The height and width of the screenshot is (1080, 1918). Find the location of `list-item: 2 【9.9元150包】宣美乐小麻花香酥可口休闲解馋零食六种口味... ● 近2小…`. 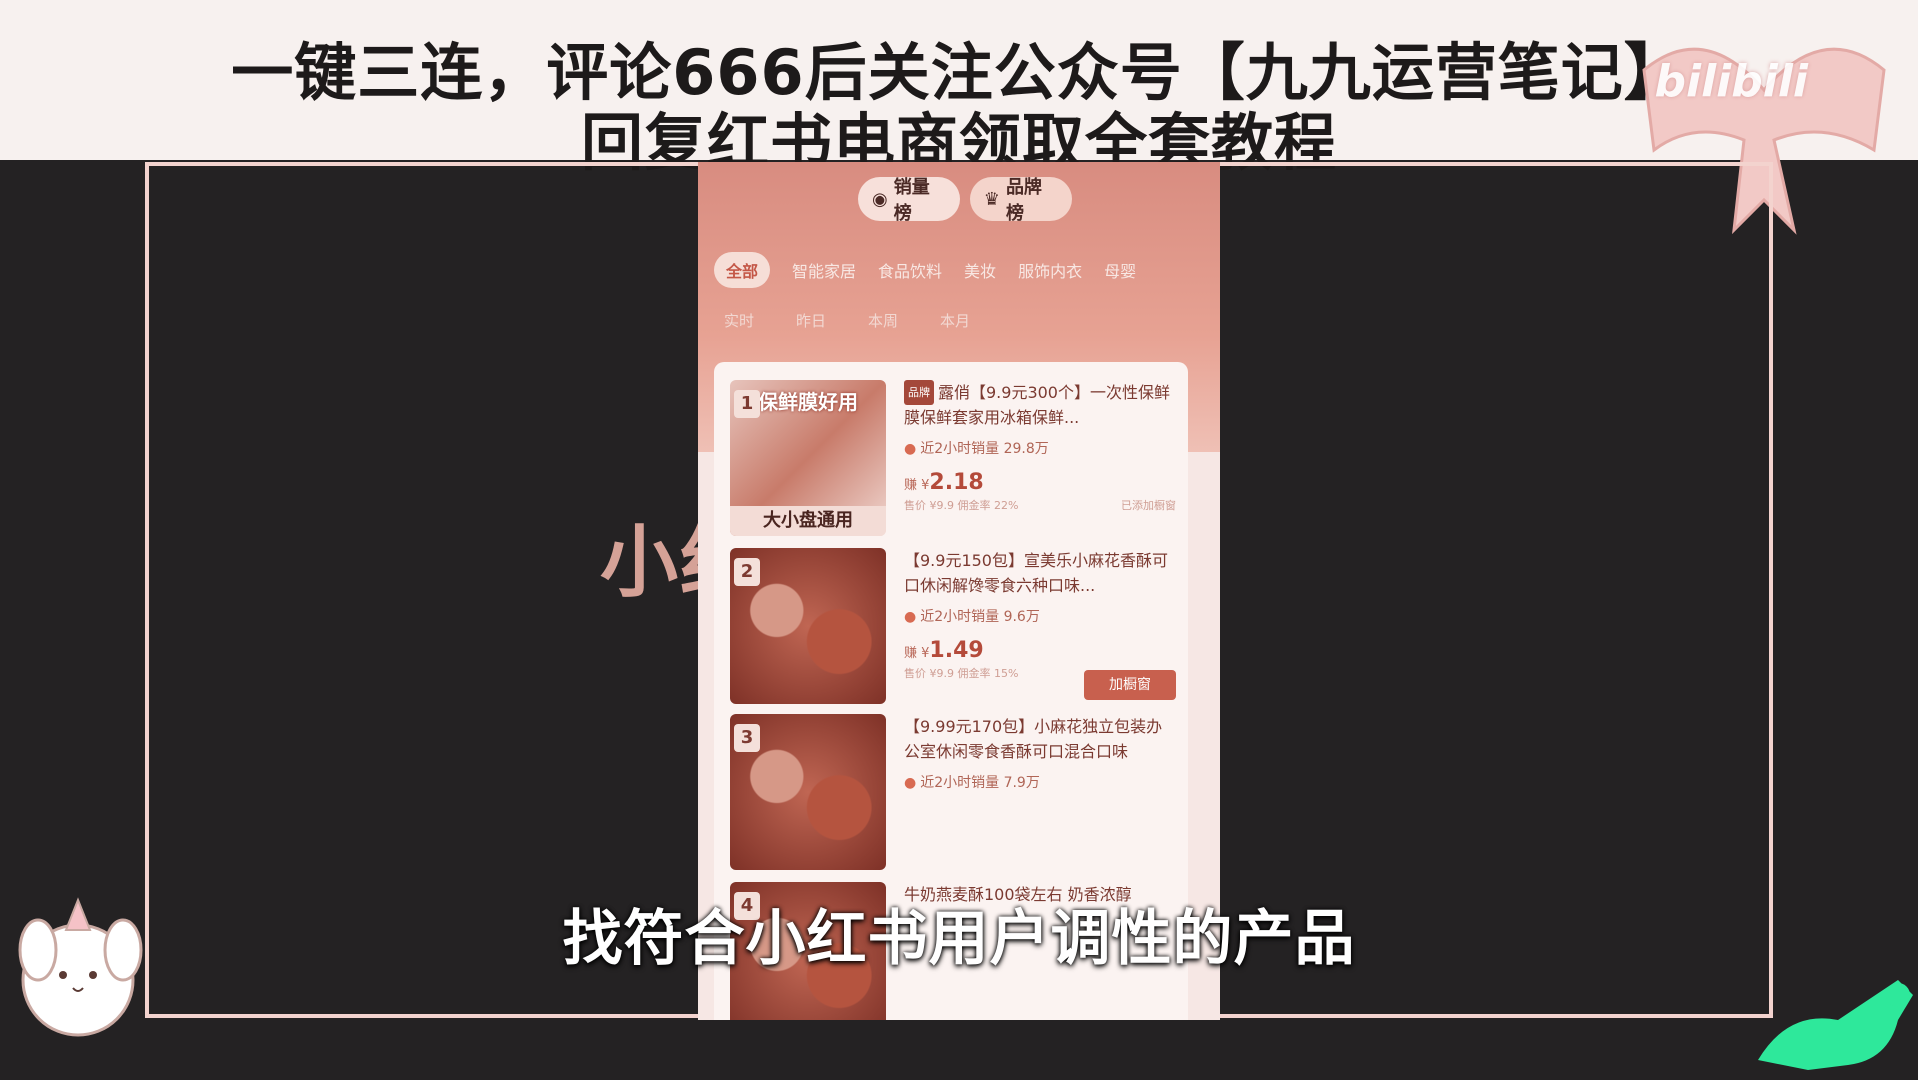

list-item: 2 【9.9元150包】宣美乐小麻花香酥可口休闲解馋零食六种口味... ● 近2小… is located at coordinates (955, 633).